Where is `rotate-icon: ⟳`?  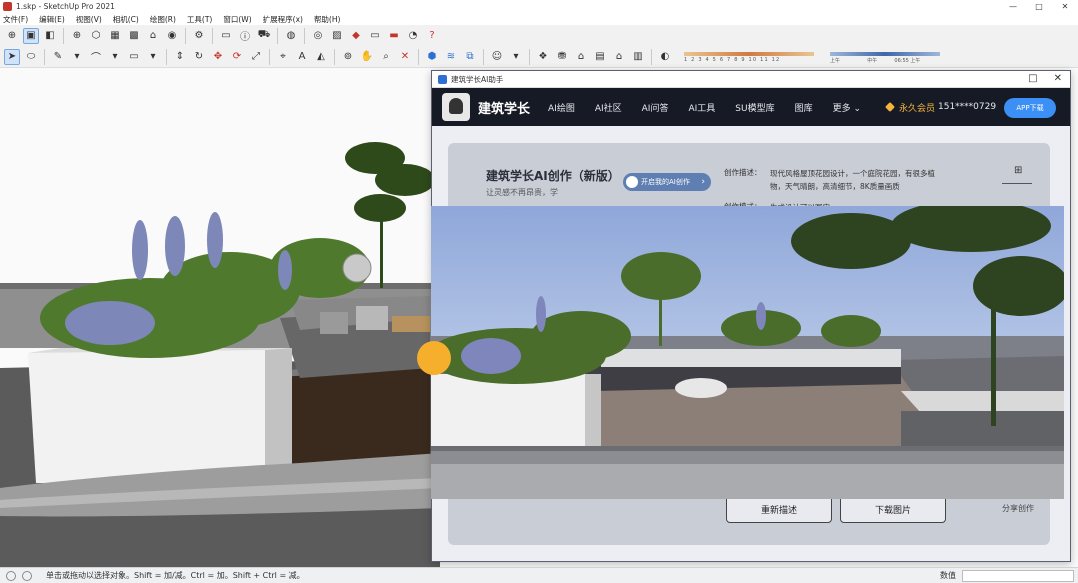
rotate-icon: ⟳ is located at coordinates (237, 57).